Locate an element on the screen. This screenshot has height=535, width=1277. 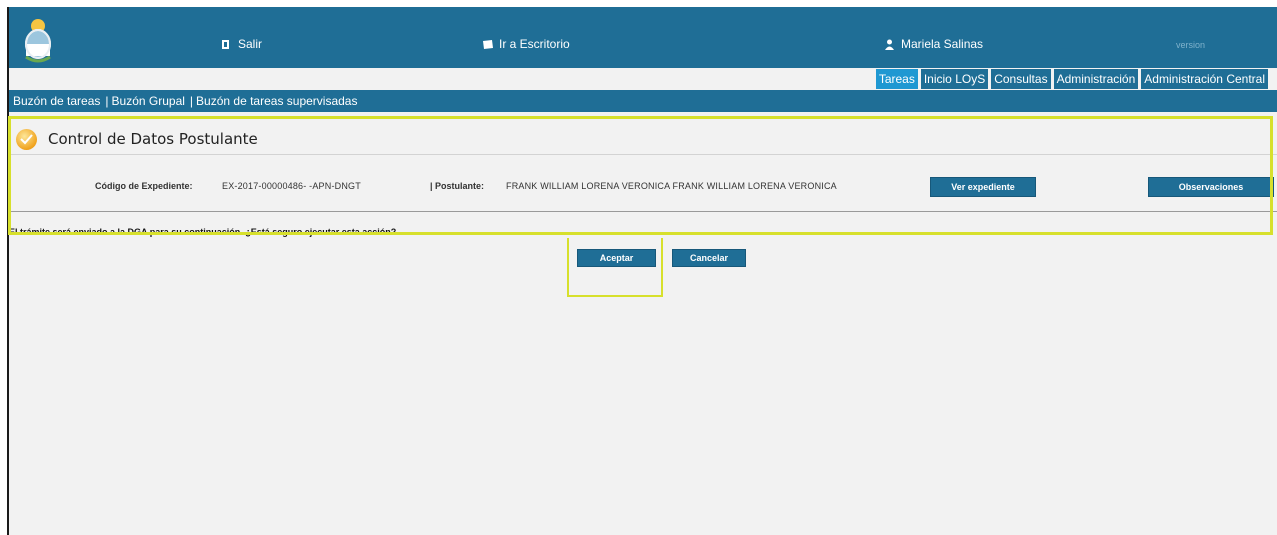
observaciones-button: Observaciones is located at coordinates (1211, 187).